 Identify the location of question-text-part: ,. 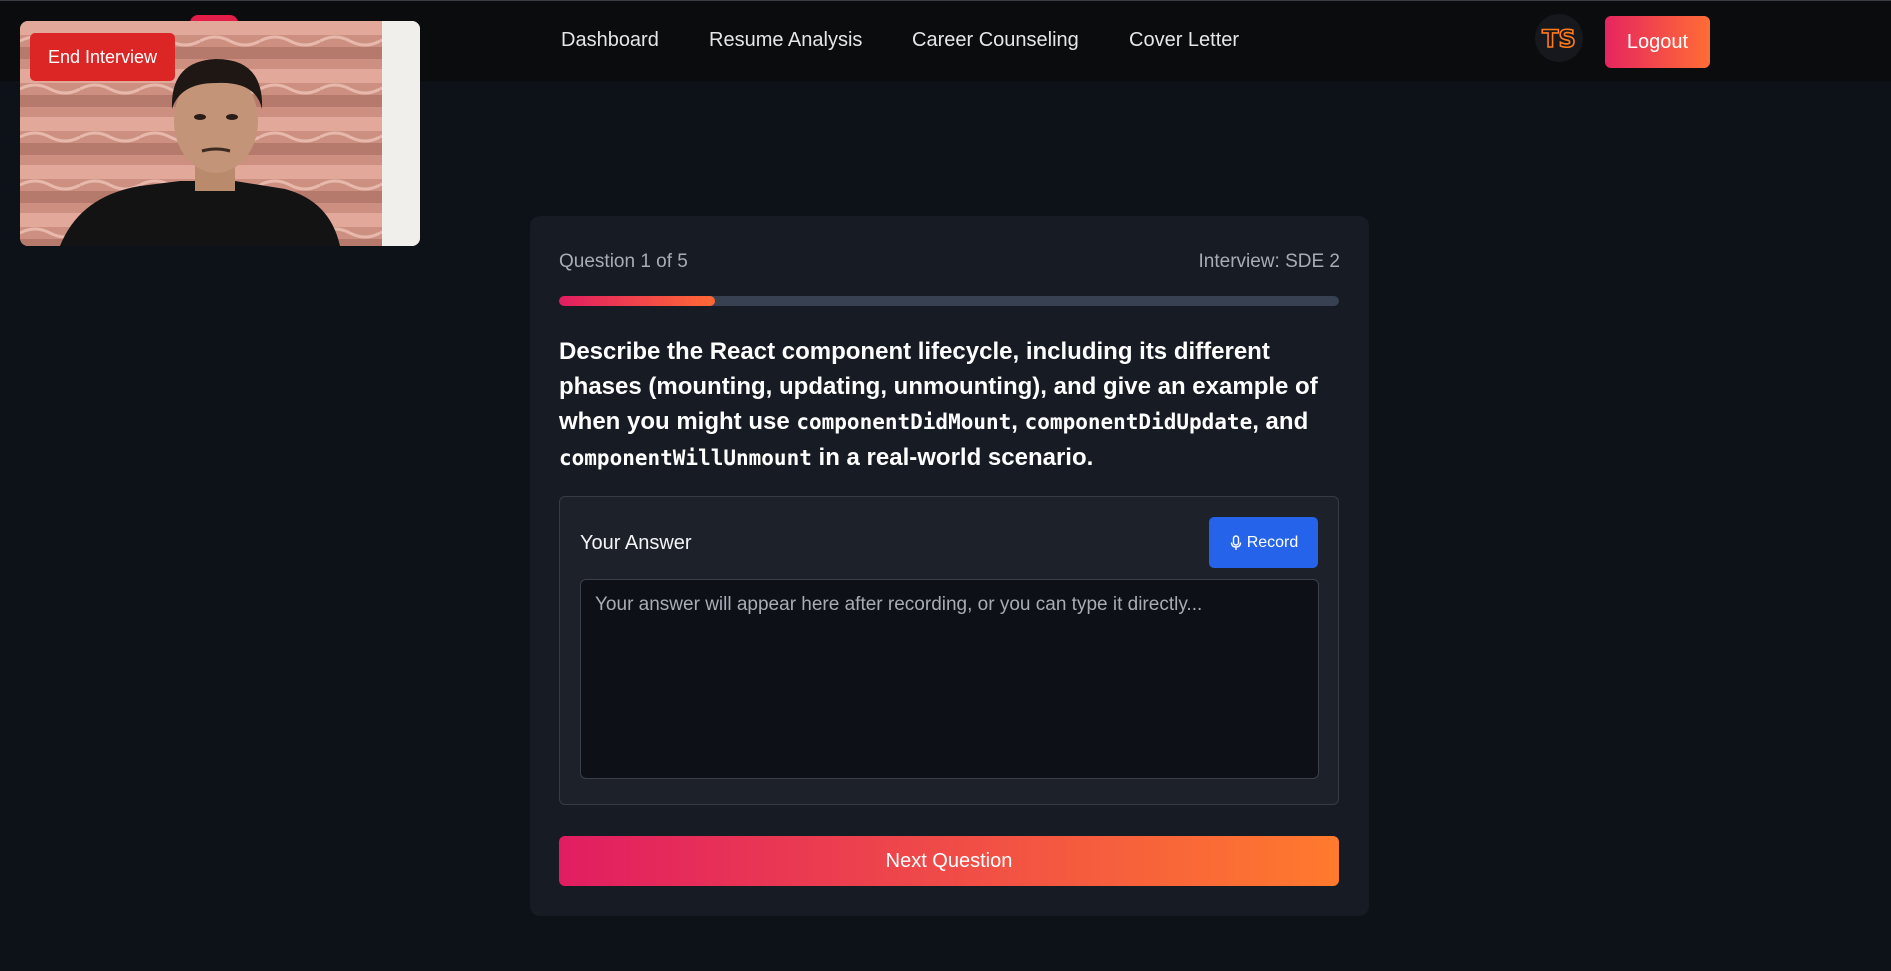
(1018, 421).